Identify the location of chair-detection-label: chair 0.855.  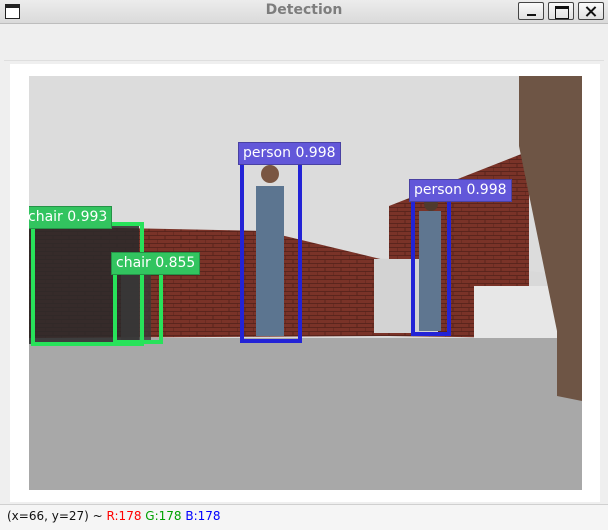
(156, 263).